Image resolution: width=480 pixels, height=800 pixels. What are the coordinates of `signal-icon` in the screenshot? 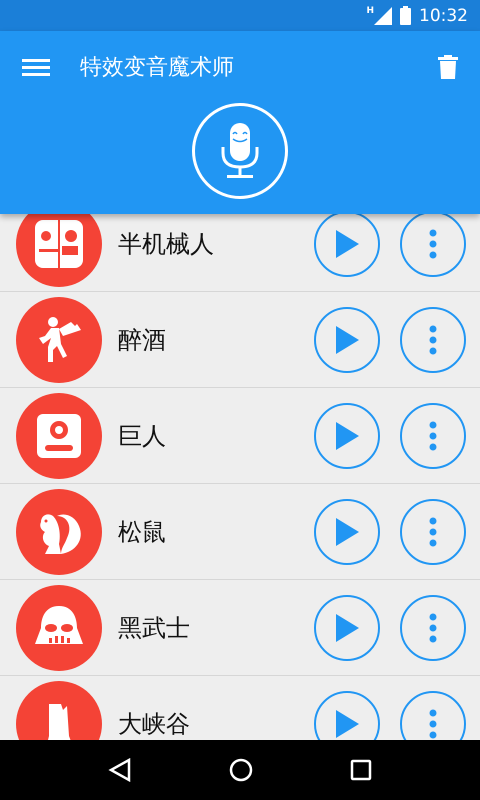 It's located at (383, 15).